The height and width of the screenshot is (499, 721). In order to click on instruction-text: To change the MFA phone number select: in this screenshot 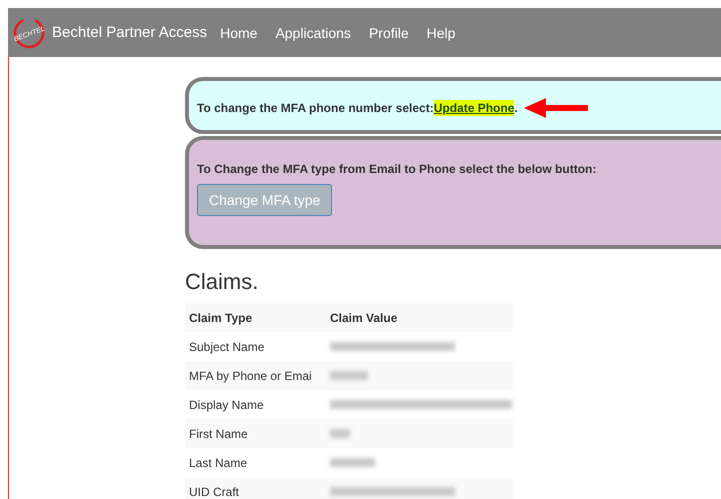, I will do `click(315, 107)`.